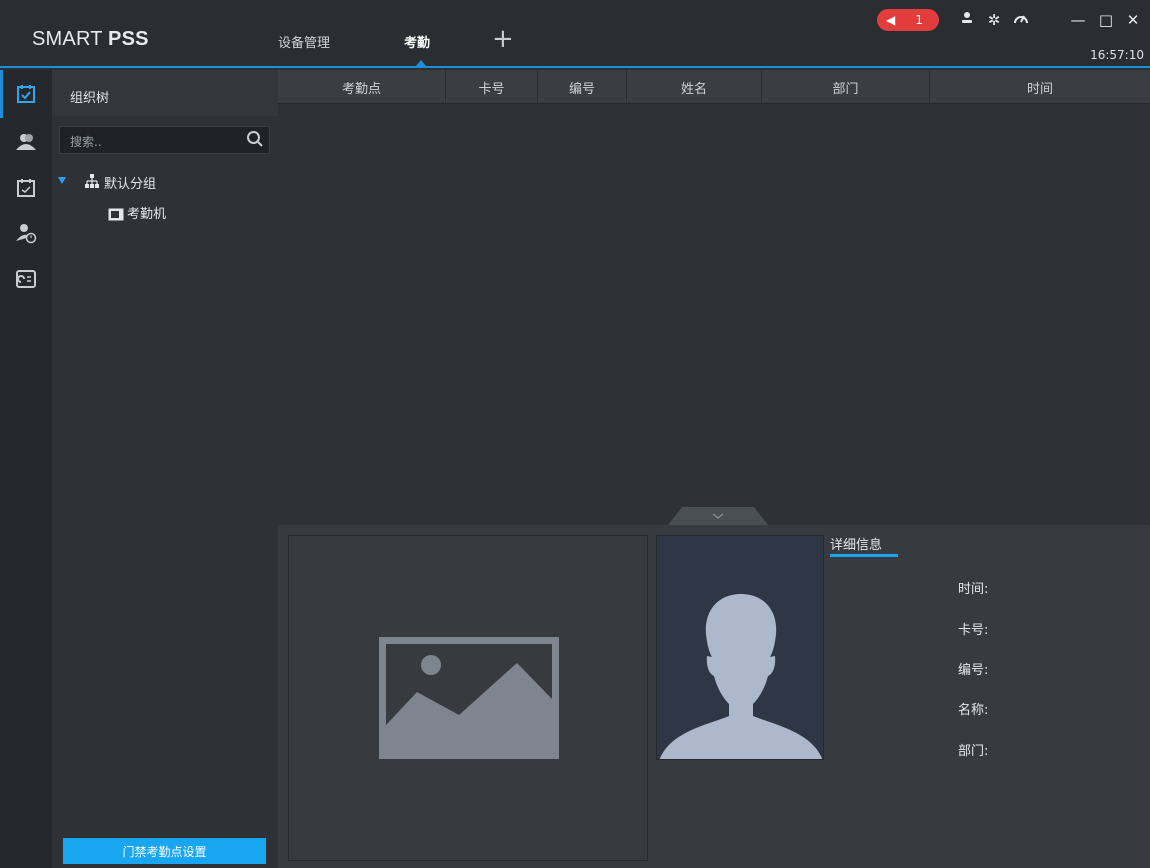 The width and height of the screenshot is (1150, 868). Describe the element at coordinates (92, 181) in the screenshot. I see `org-hierarchy-icon` at that location.